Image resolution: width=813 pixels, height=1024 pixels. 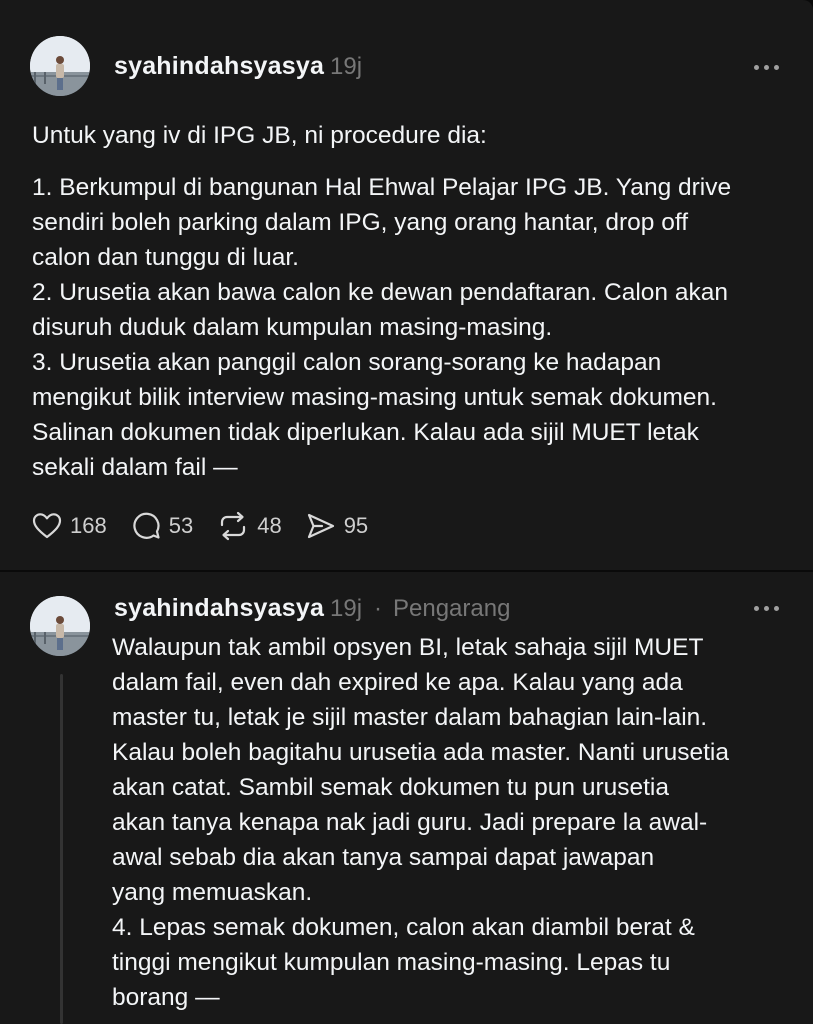 I want to click on repost-icon, so click(x=233, y=526).